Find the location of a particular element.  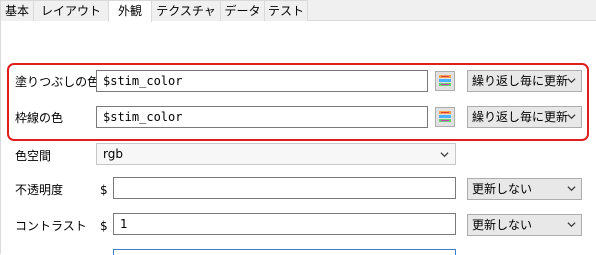

opacity-update-value: 更新しない is located at coordinates (502, 189).